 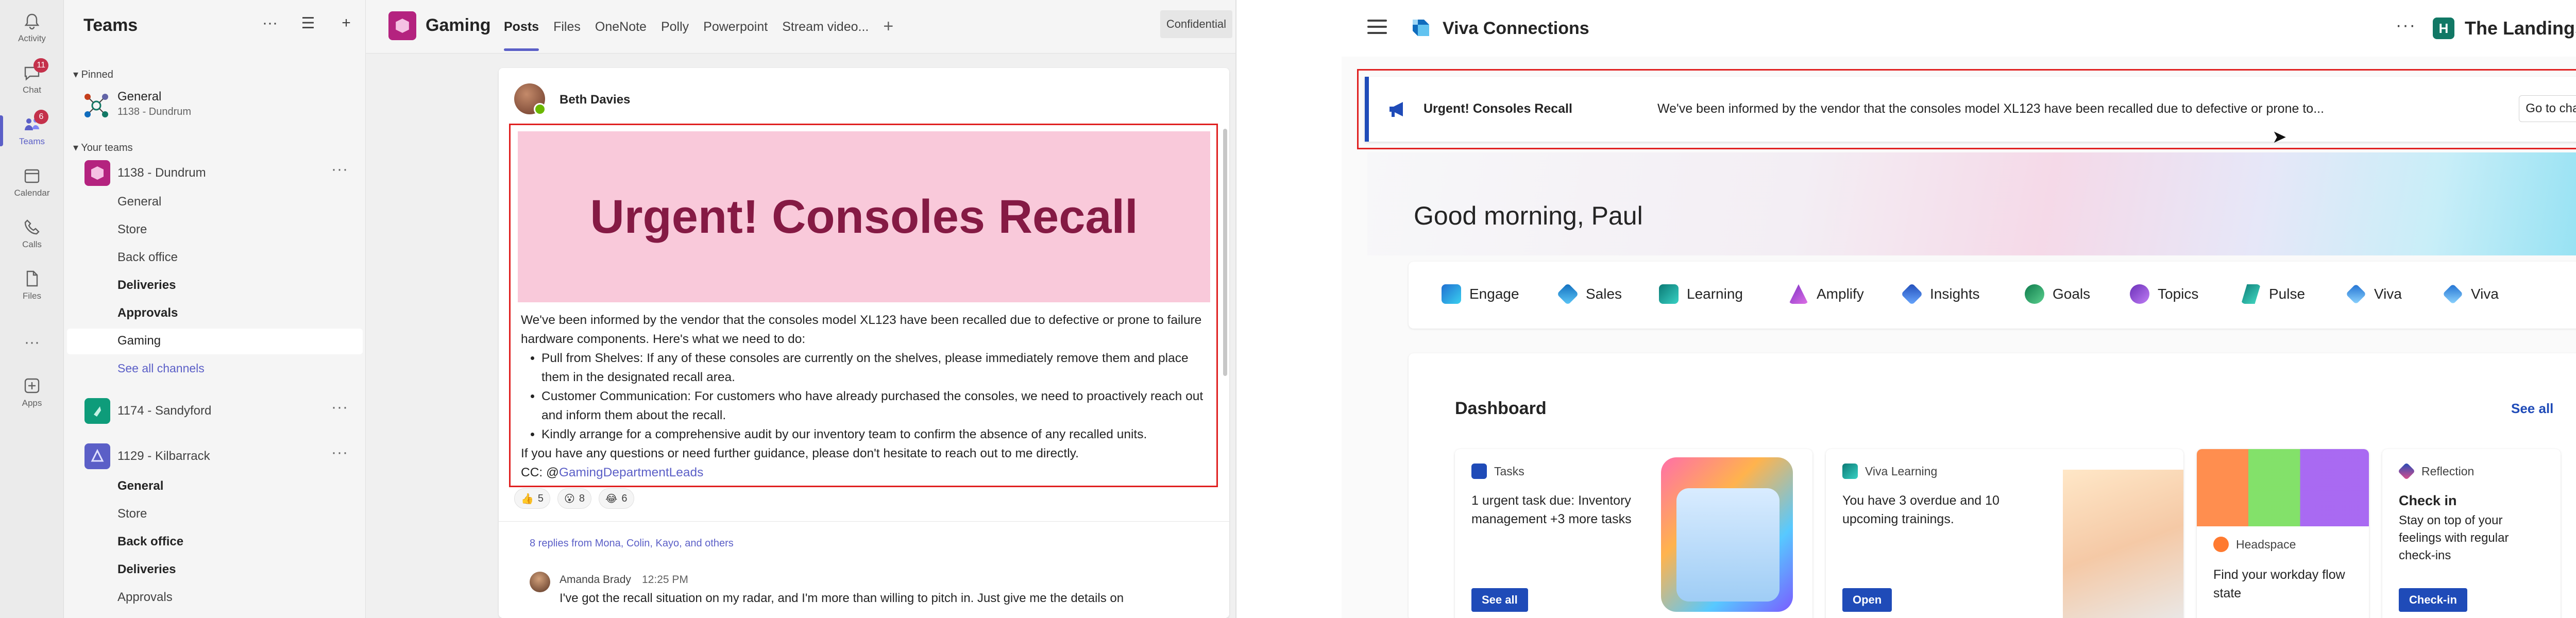 I want to click on rail-files: Files, so click(x=32, y=285).